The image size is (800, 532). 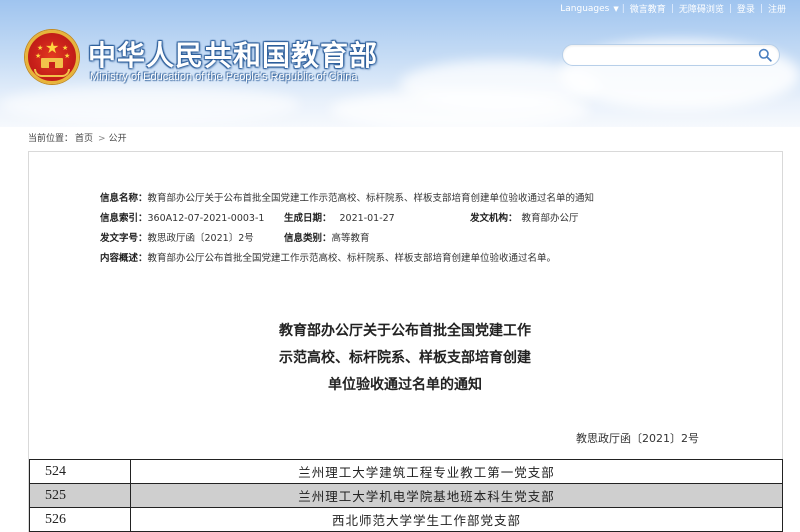 I want to click on meta-row-date: 生成日期： 2021-01-27, so click(x=339, y=219).